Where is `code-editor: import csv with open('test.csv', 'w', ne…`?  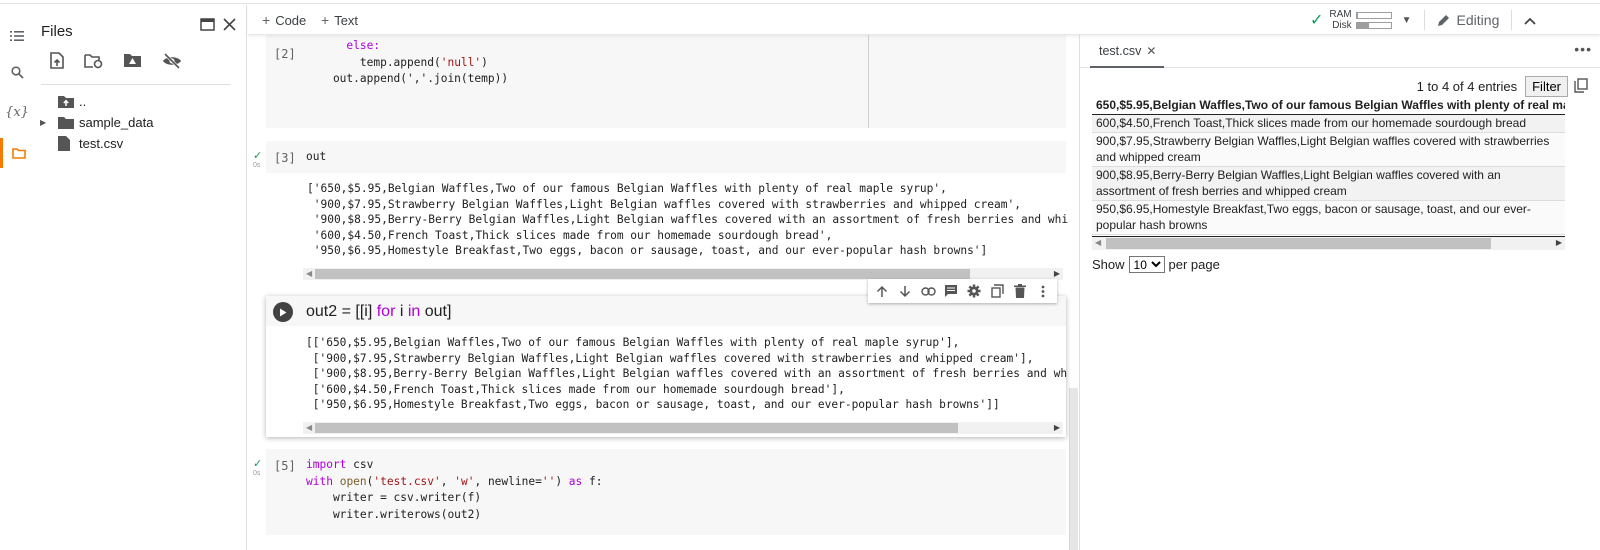 code-editor: import csv with open('test.csv', 'w', ne… is located at coordinates (454, 490).